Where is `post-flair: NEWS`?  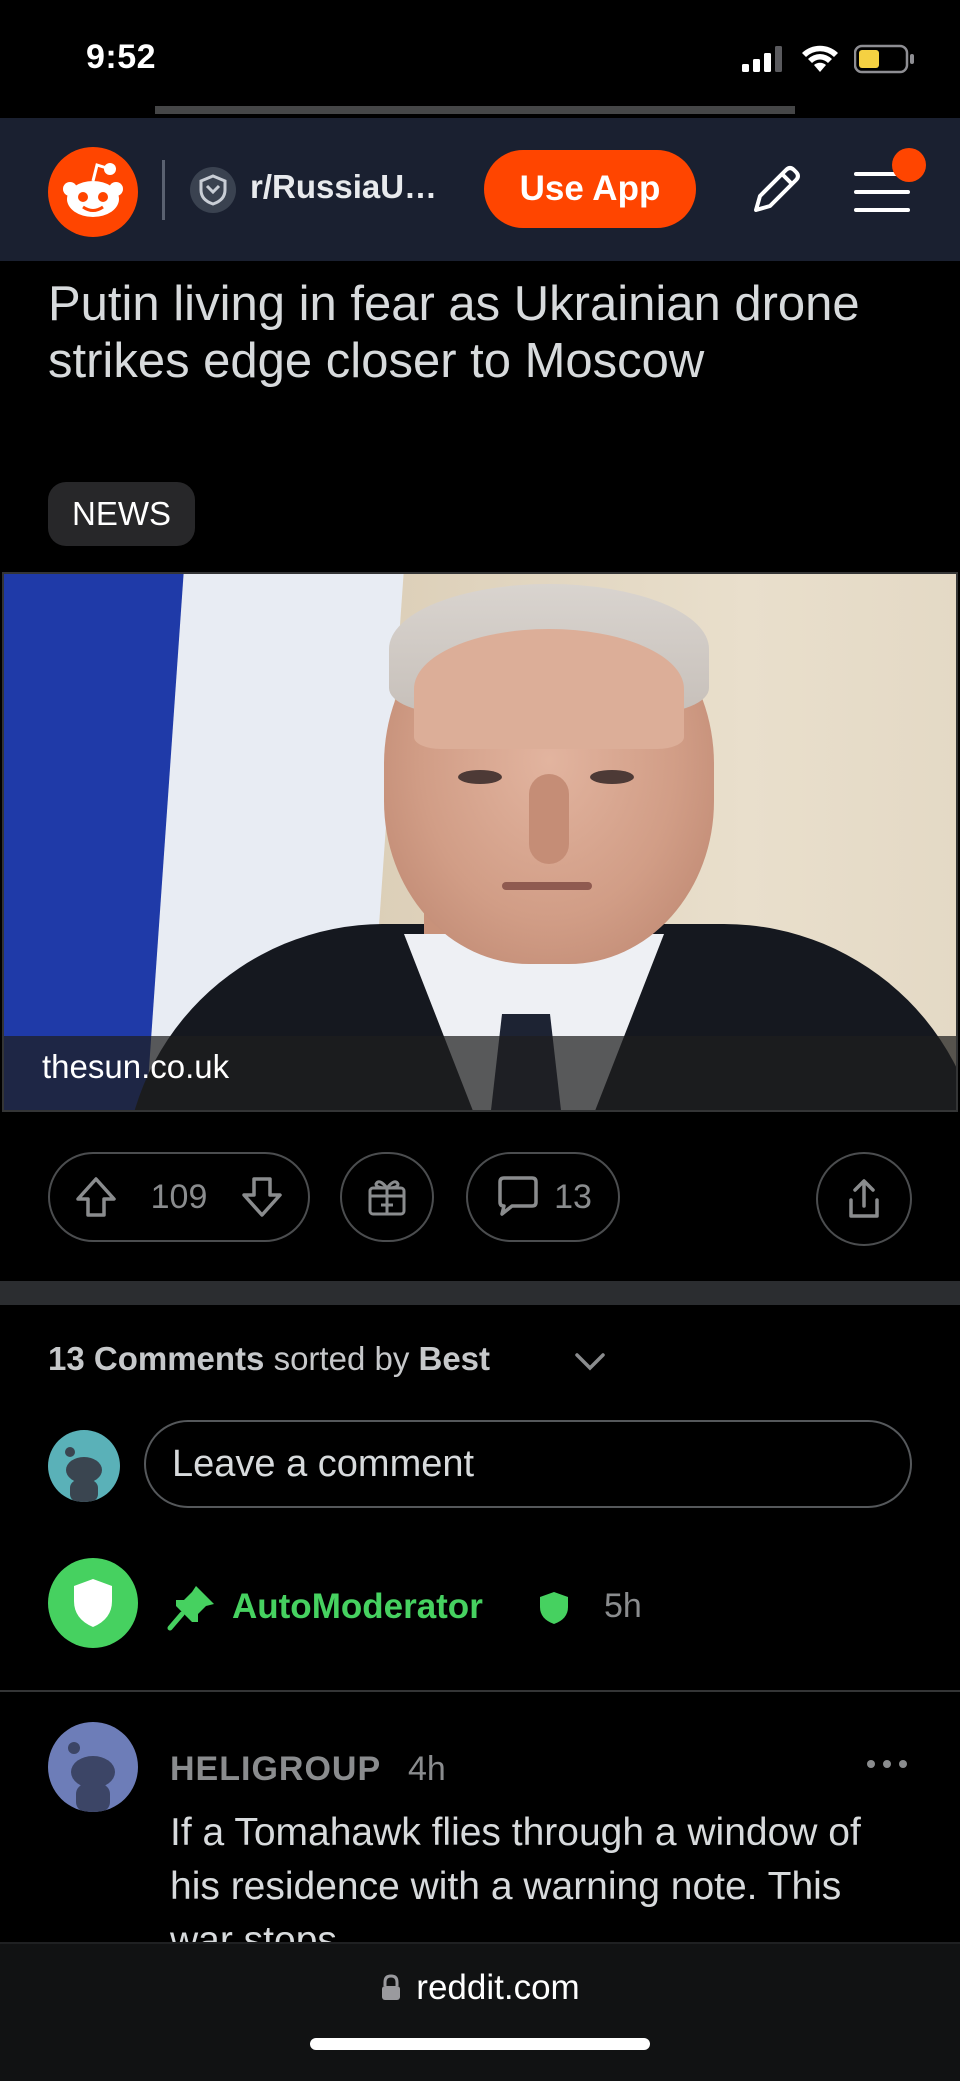
post-flair: NEWS is located at coordinates (121, 514).